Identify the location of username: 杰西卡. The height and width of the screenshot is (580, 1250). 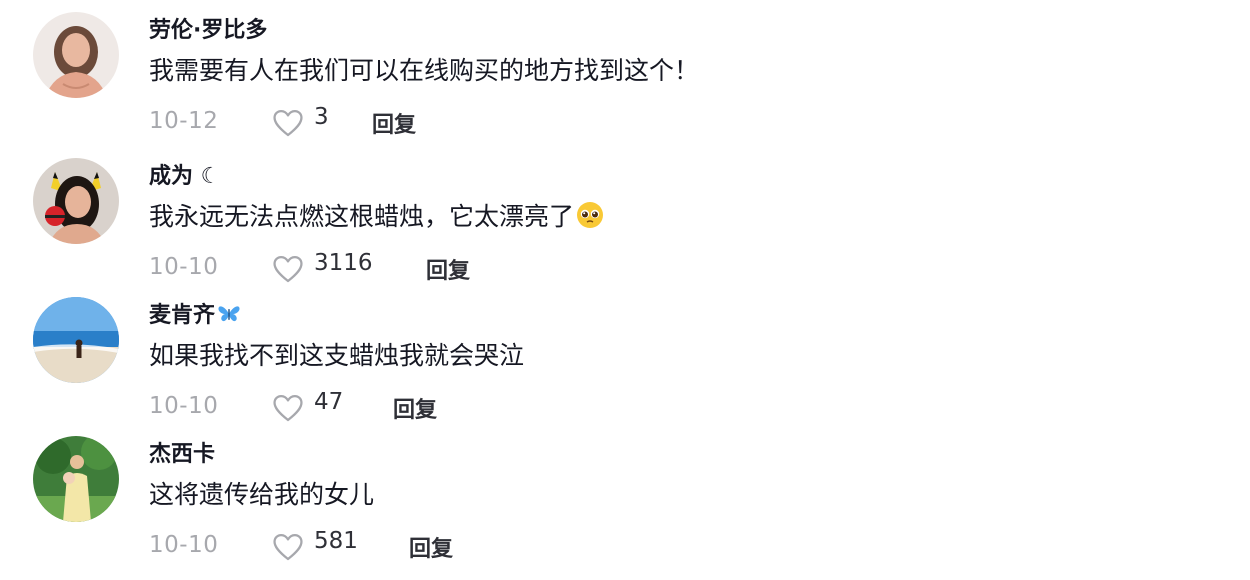
(182, 455).